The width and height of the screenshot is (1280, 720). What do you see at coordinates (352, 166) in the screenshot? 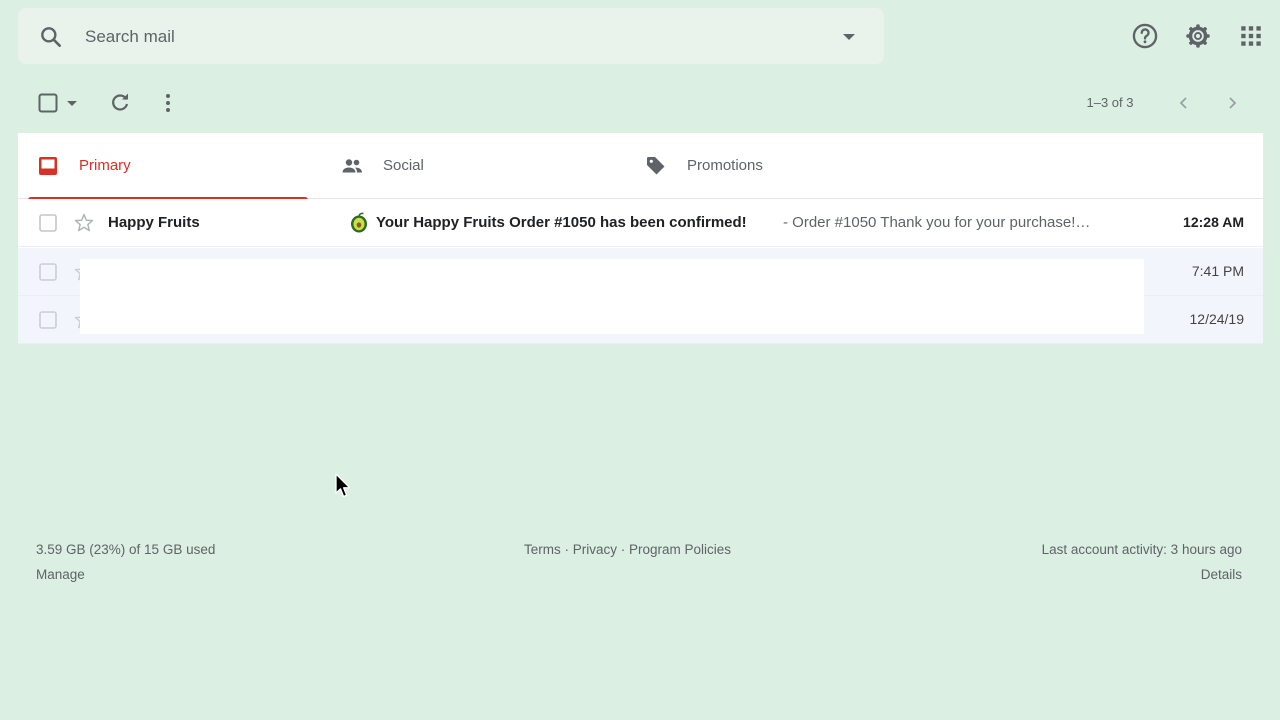
I see `people-icon` at bounding box center [352, 166].